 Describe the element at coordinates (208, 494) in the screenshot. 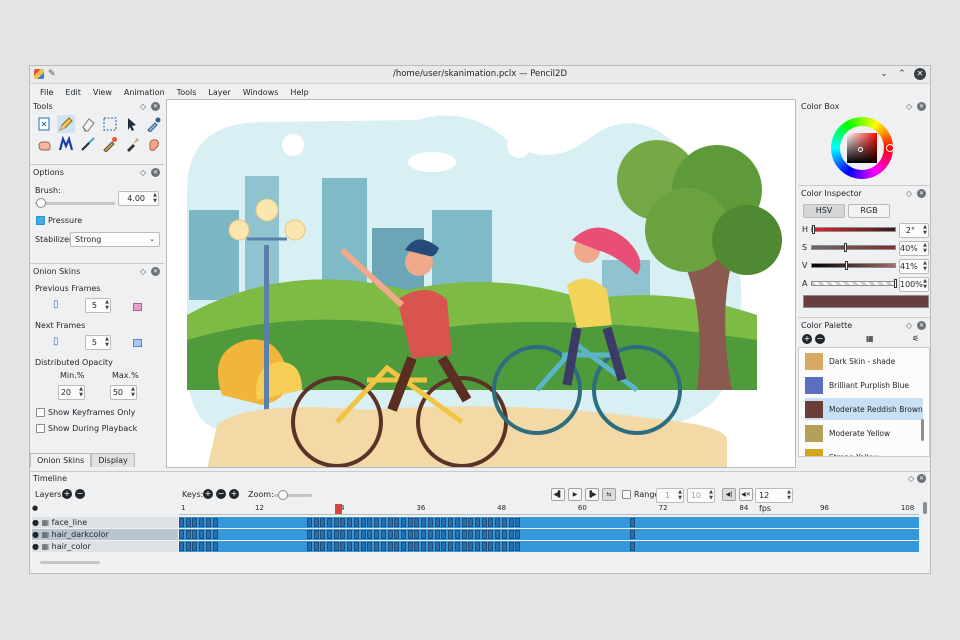

I see `add-key-icon: +` at that location.